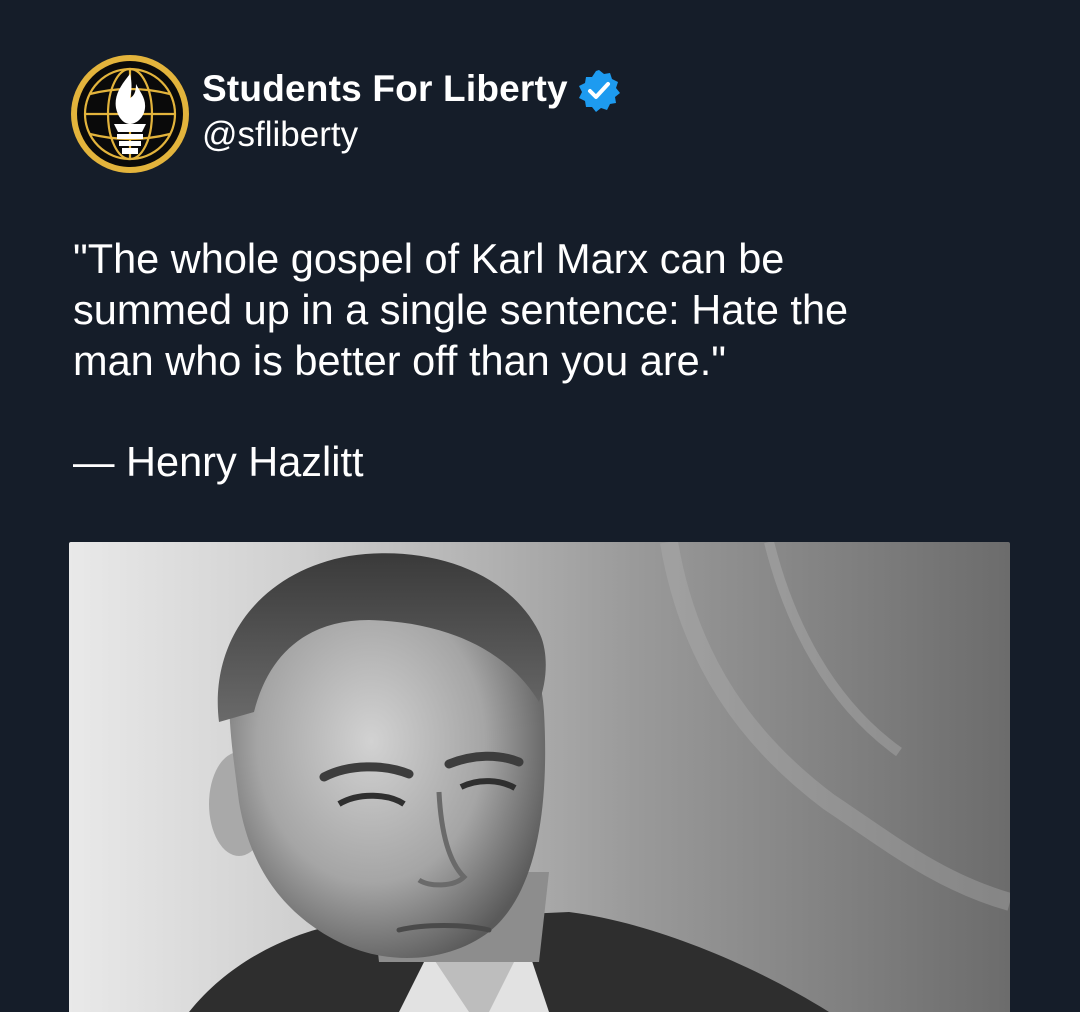  What do you see at coordinates (385, 89) in the screenshot?
I see `display-name: Students For Liberty` at bounding box center [385, 89].